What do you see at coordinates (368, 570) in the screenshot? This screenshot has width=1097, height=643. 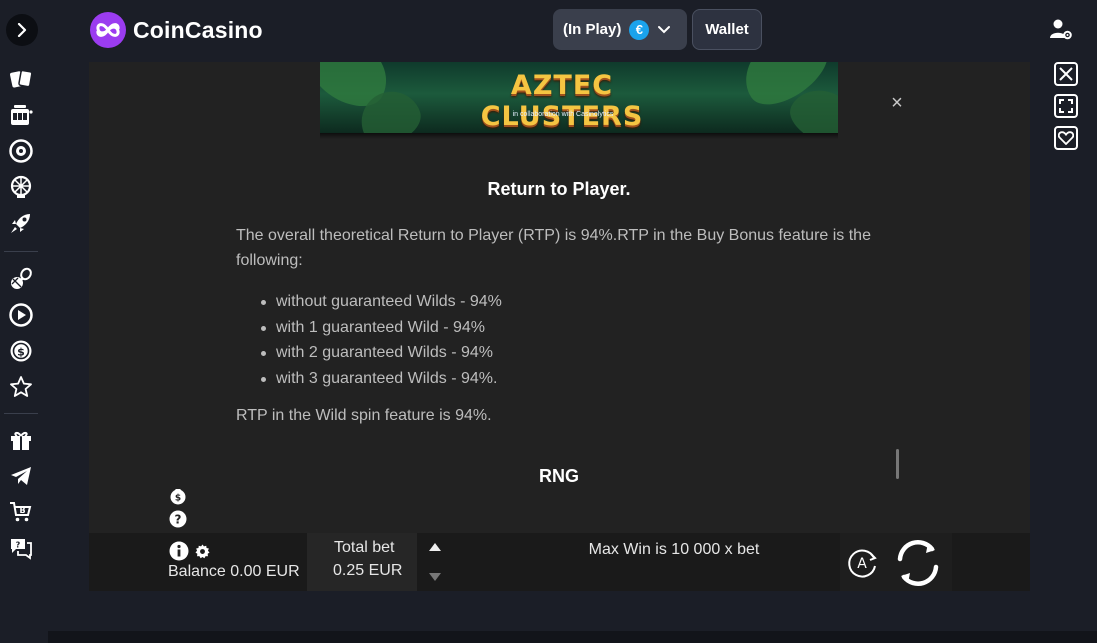 I see `total-bet-value: 0.25 EUR` at bounding box center [368, 570].